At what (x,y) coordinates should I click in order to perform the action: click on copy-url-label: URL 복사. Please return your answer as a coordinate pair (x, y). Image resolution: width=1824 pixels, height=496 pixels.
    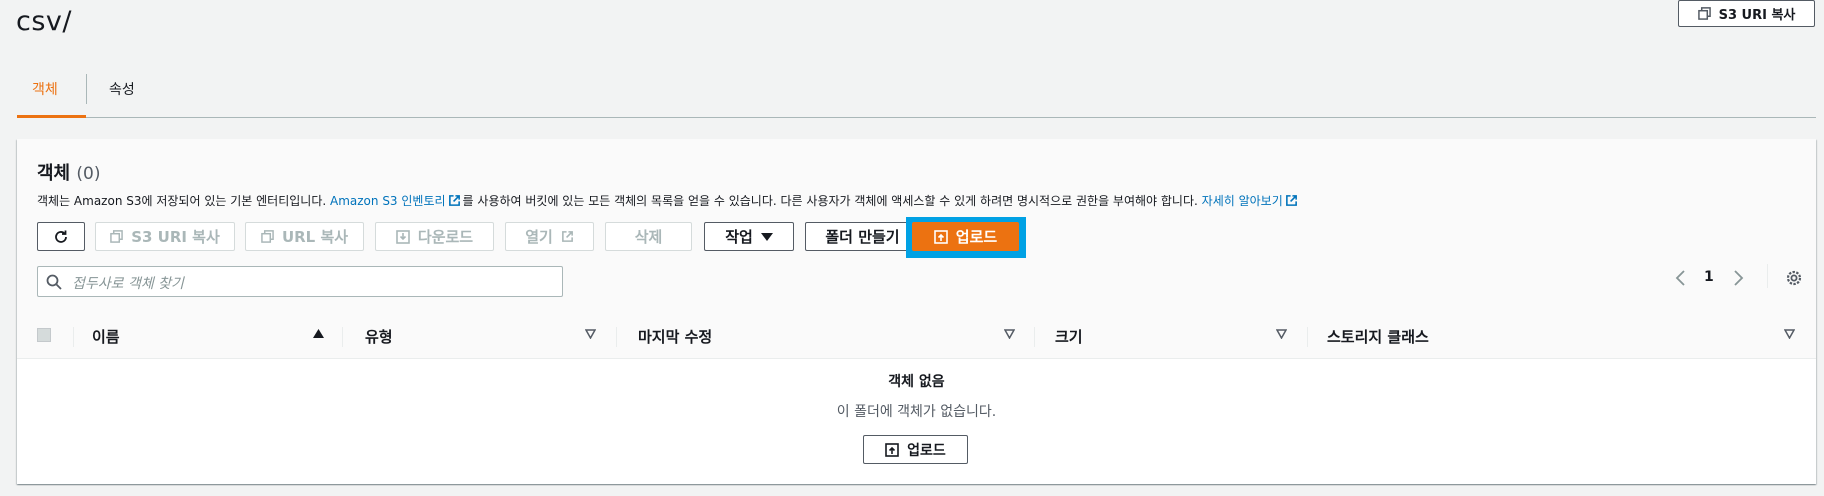
    Looking at the image, I should click on (315, 237).